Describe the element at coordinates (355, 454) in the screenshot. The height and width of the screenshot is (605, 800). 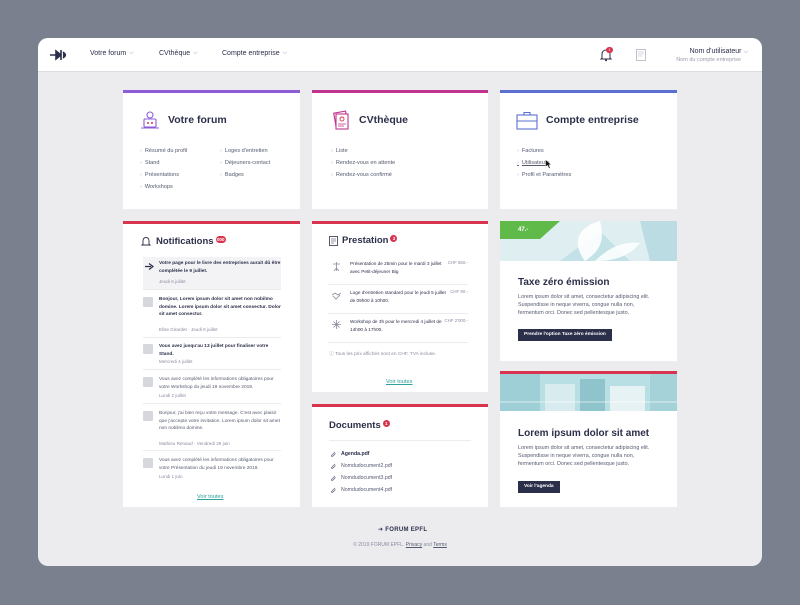
I see `document-name: Agenda.pdf` at that location.